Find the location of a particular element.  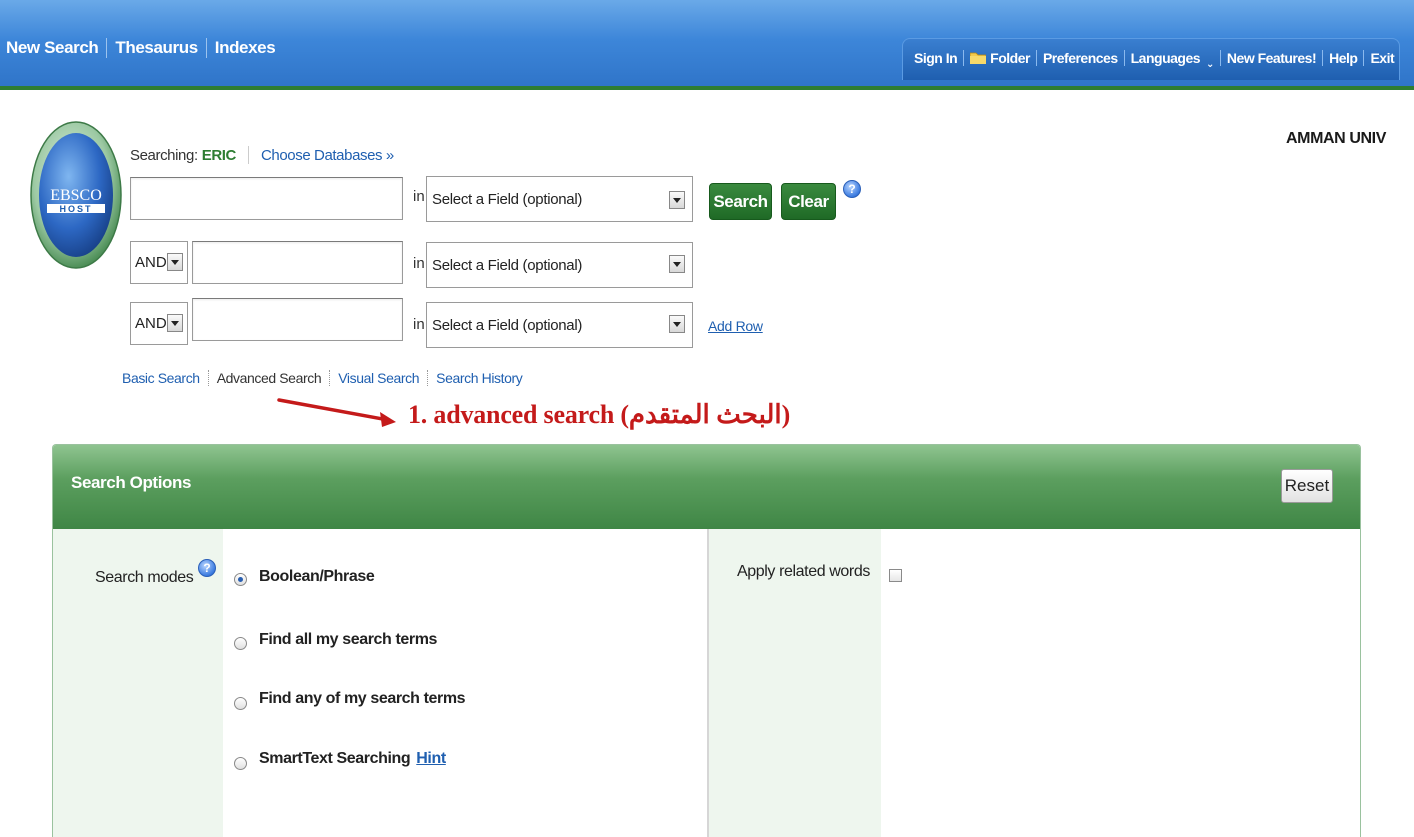

basic-search-link: Basic Search is located at coordinates (161, 378).